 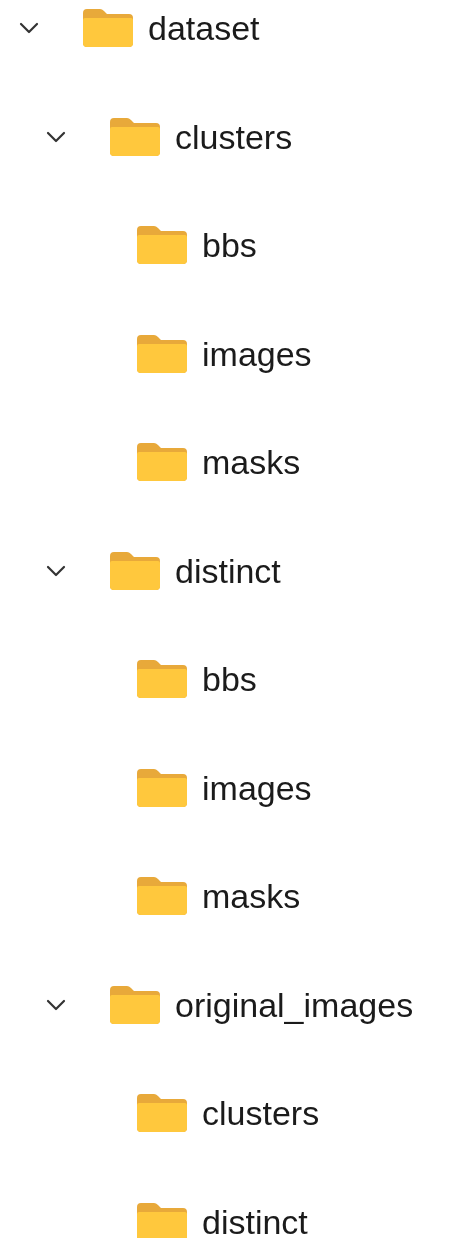 I want to click on folder-name: original_images, so click(x=294, y=1004).